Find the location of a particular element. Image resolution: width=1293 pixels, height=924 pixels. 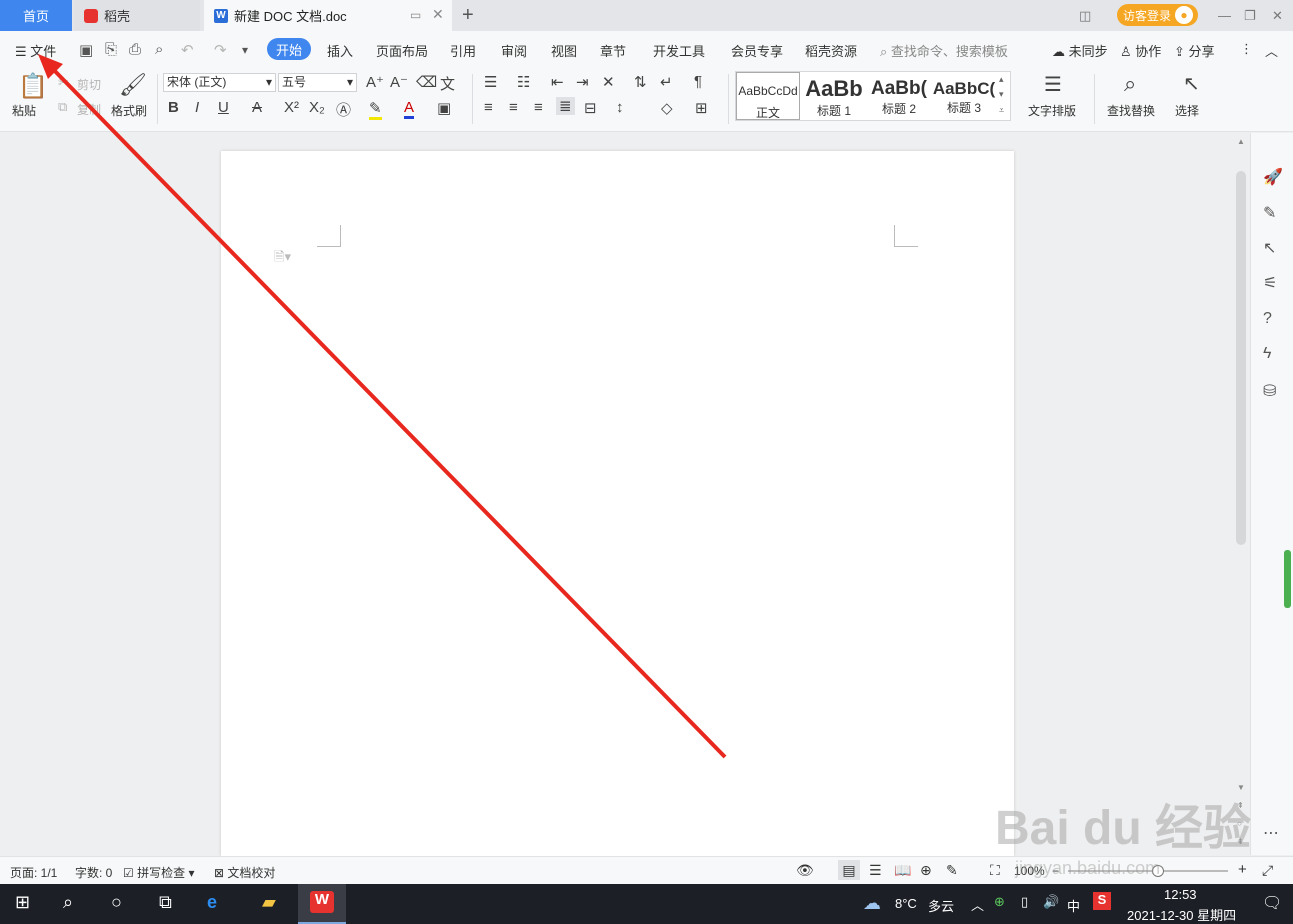

paragraph-options-icon: 🗎▾ is located at coordinates (282, 259).